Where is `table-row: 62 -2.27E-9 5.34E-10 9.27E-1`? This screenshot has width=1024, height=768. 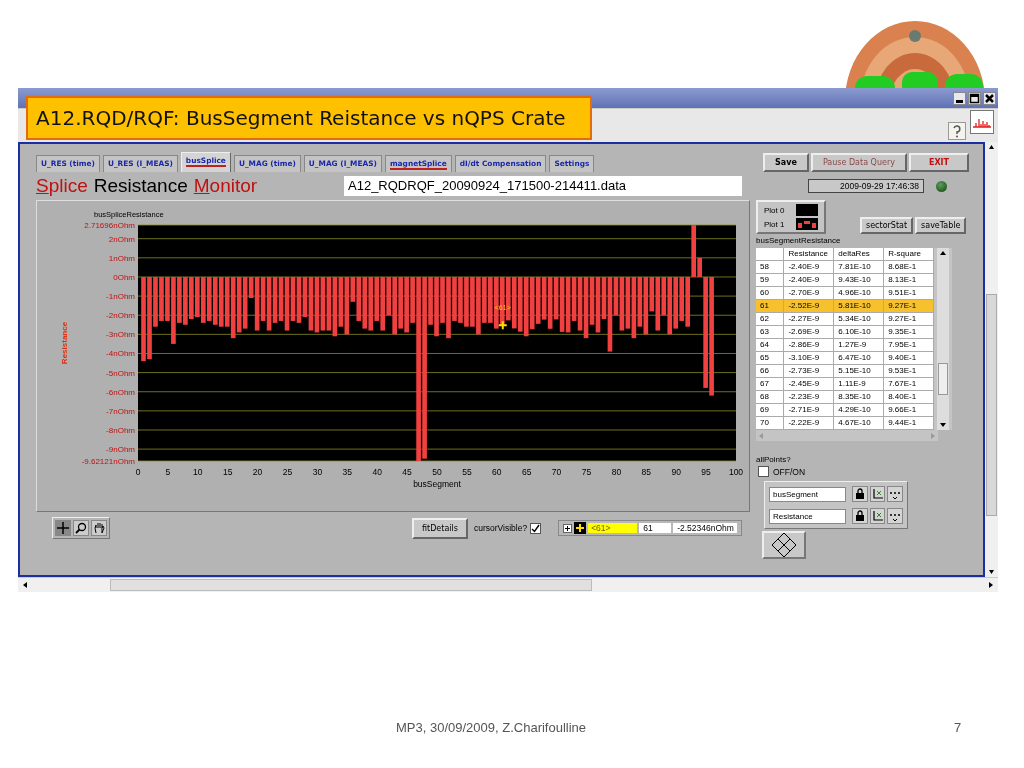
table-row: 62 -2.27E-9 5.34E-10 9.27E-1 is located at coordinates (845, 319).